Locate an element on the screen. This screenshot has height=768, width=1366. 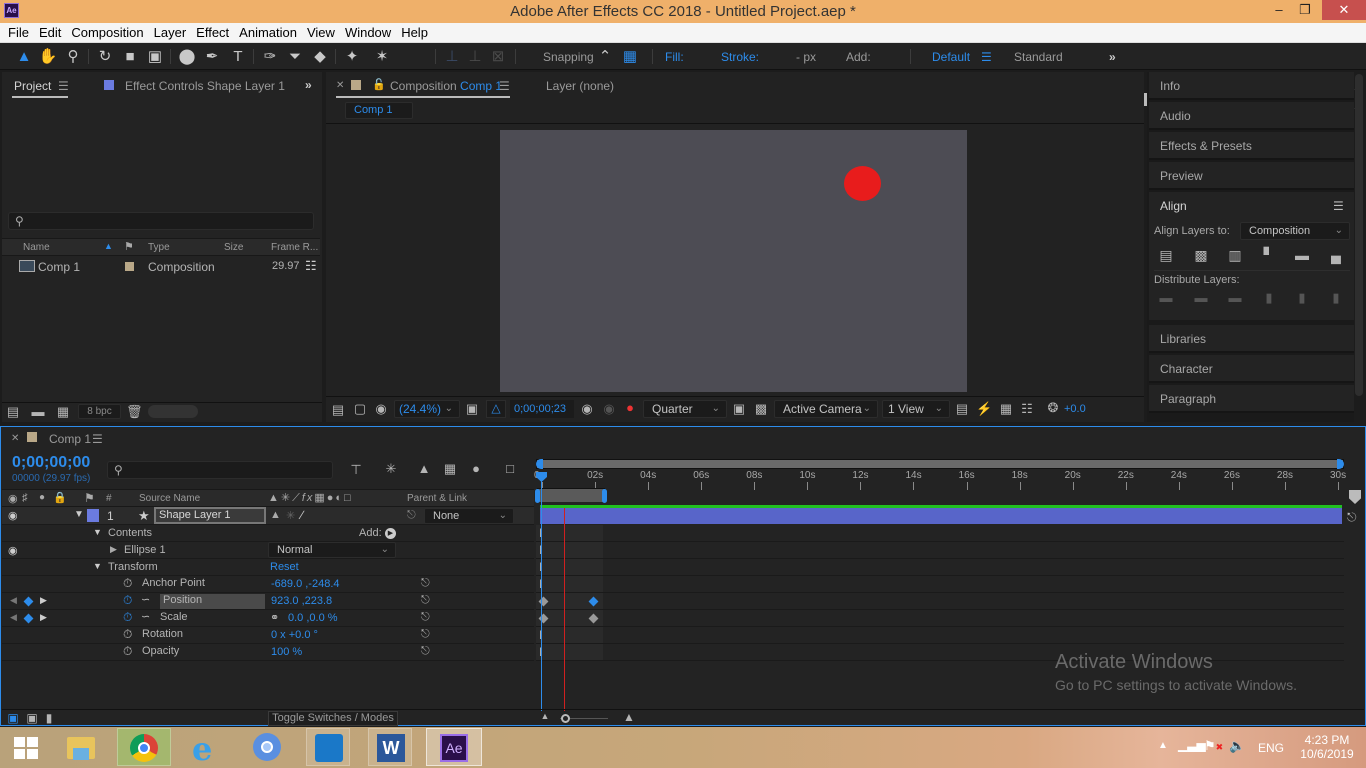
show-snapshot-icon: ◉ is located at coordinates (609, 409).